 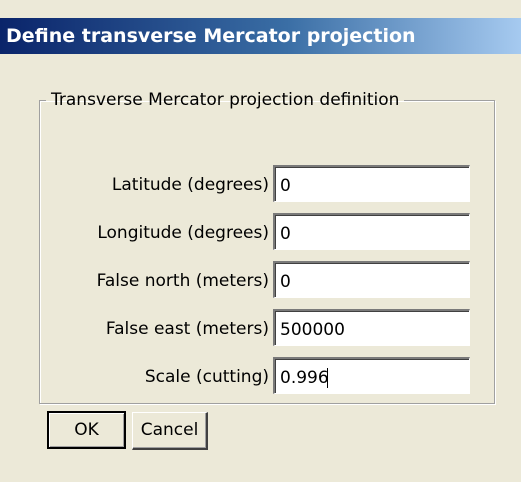 I want to click on longitude-input: 0, so click(x=371, y=231).